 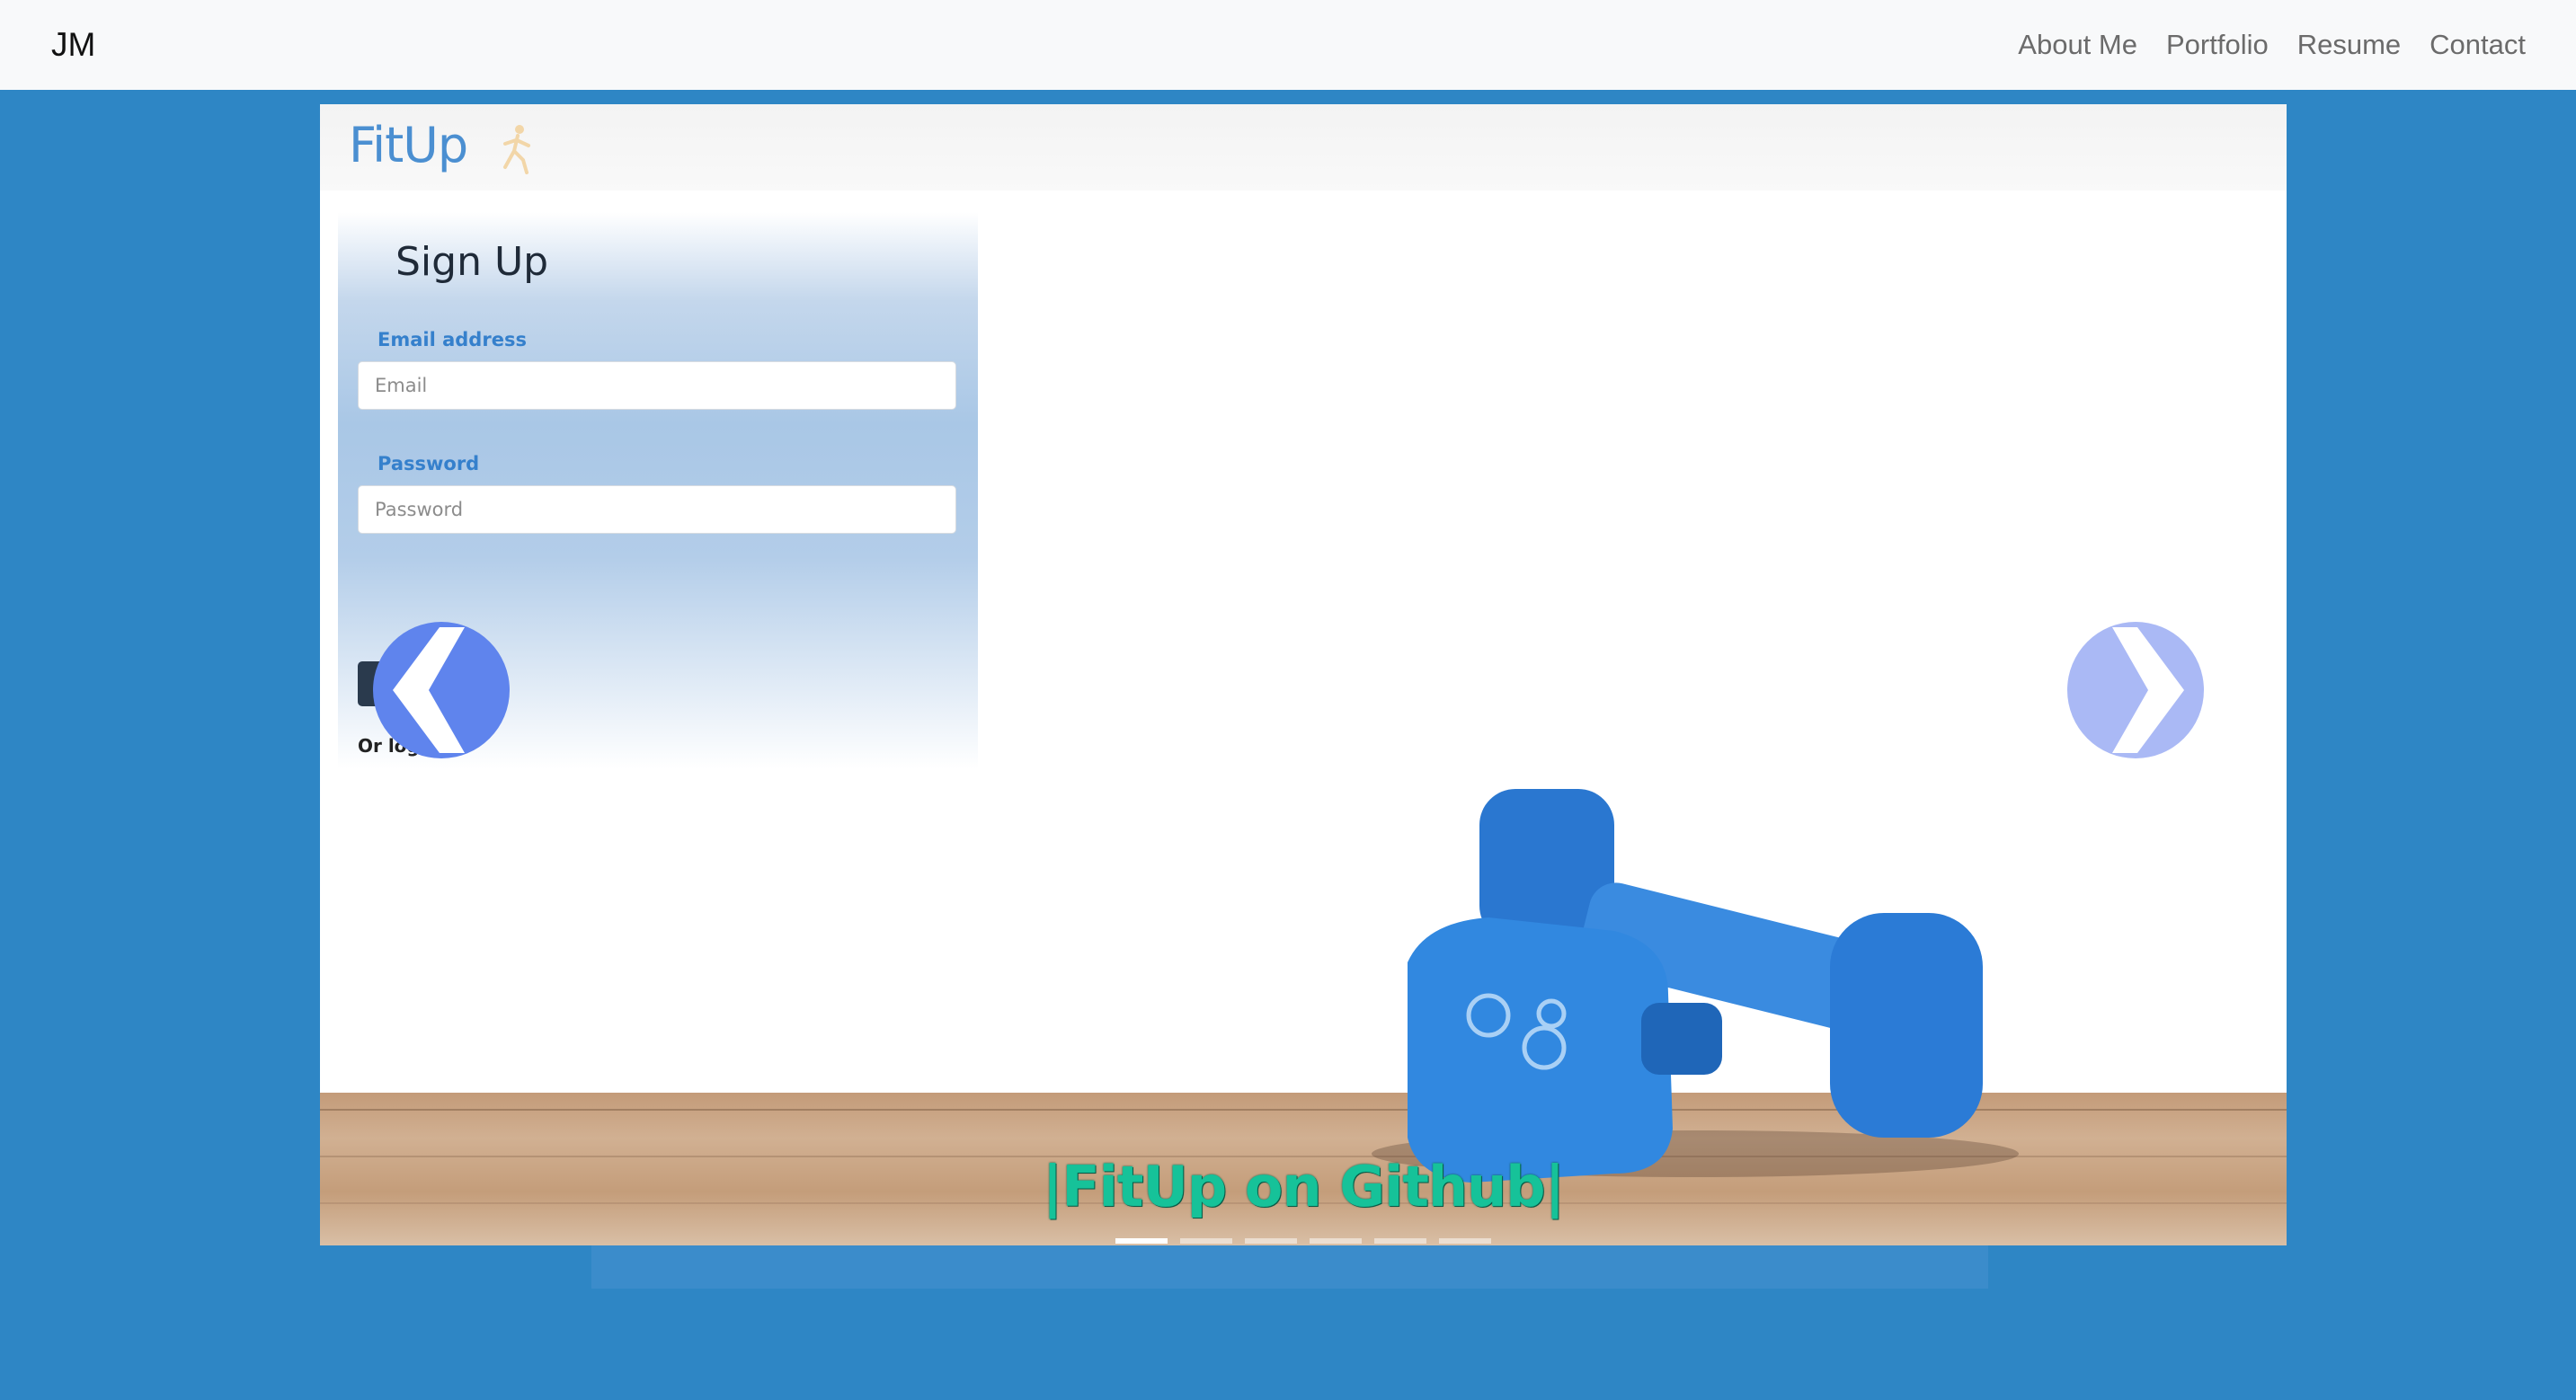 I want to click on nav-link-resume: Resume, so click(x=2349, y=45).